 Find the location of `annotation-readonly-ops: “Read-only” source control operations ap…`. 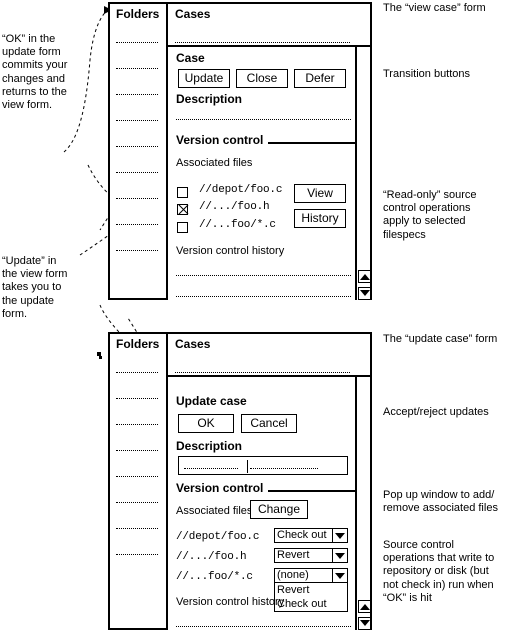

annotation-readonly-ops: “Read-only” source control operations ap… is located at coordinates (430, 215).